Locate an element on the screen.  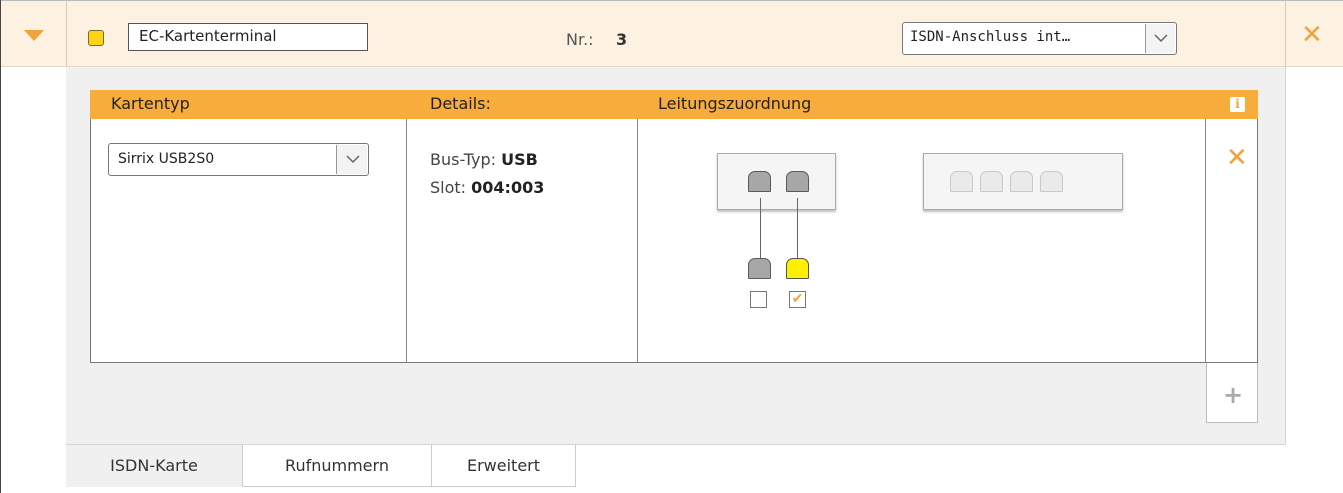
number-value: 3 is located at coordinates (622, 39).